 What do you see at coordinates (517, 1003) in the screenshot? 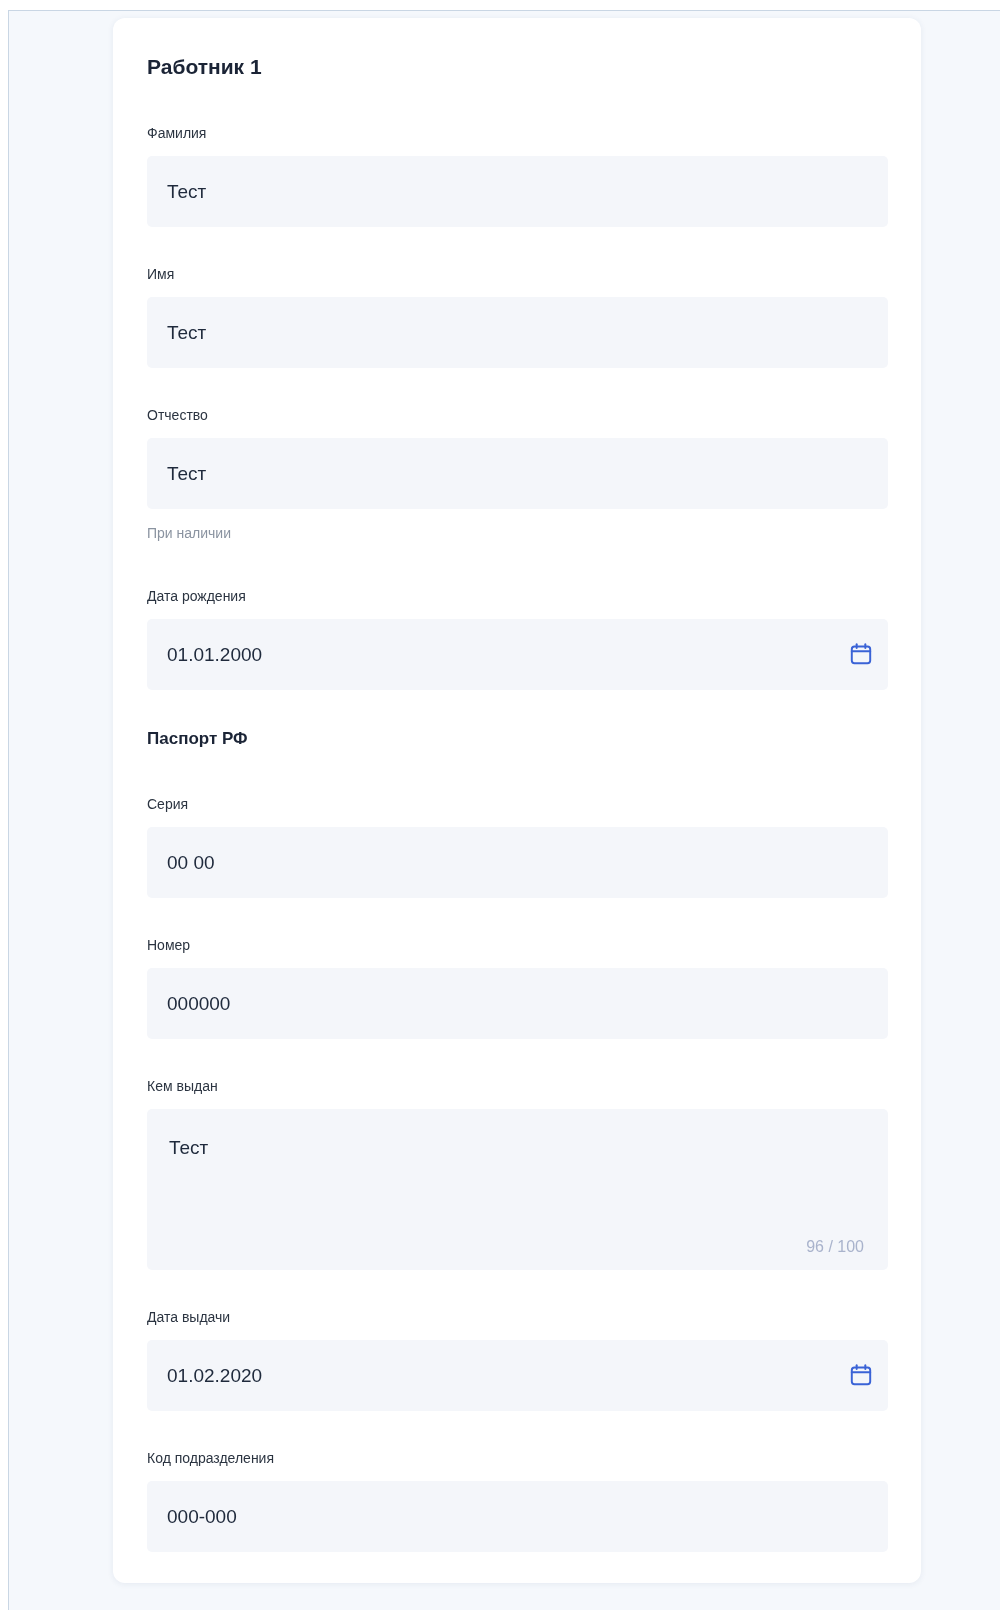
I see `text-field: 000000` at bounding box center [517, 1003].